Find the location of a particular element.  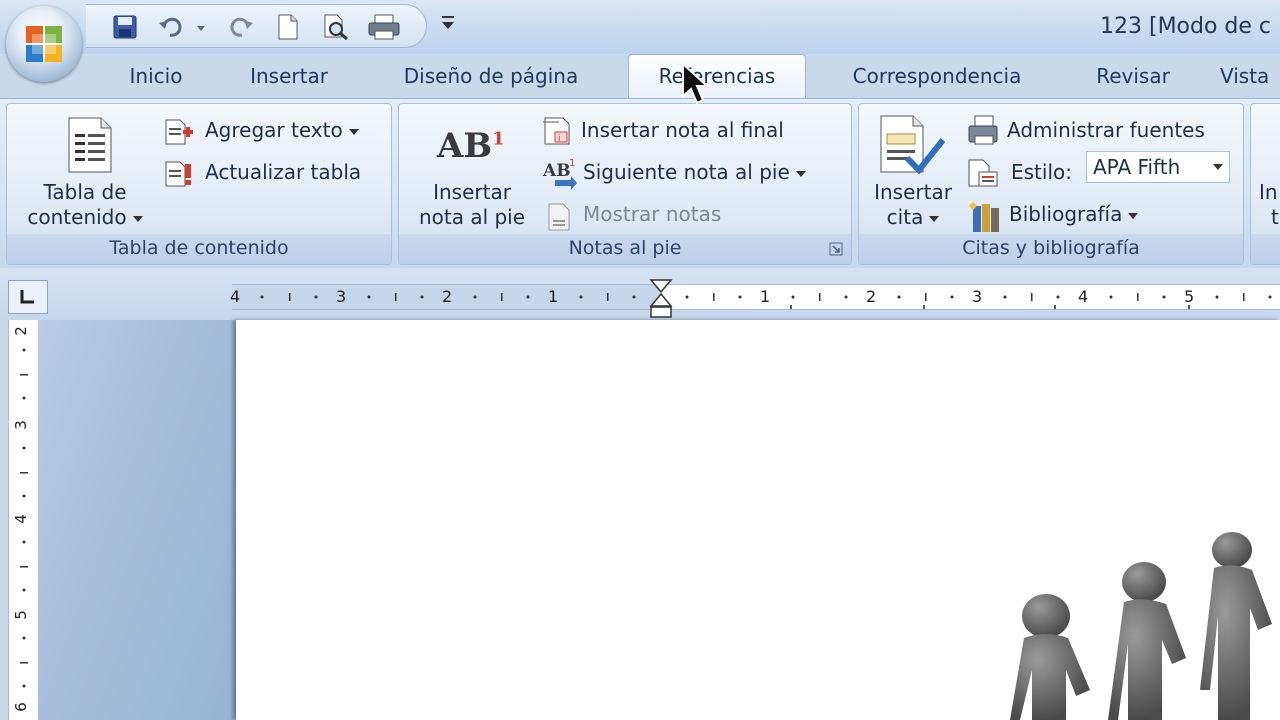

insertar-cita-button: Insertar cita is located at coordinates (913, 205).